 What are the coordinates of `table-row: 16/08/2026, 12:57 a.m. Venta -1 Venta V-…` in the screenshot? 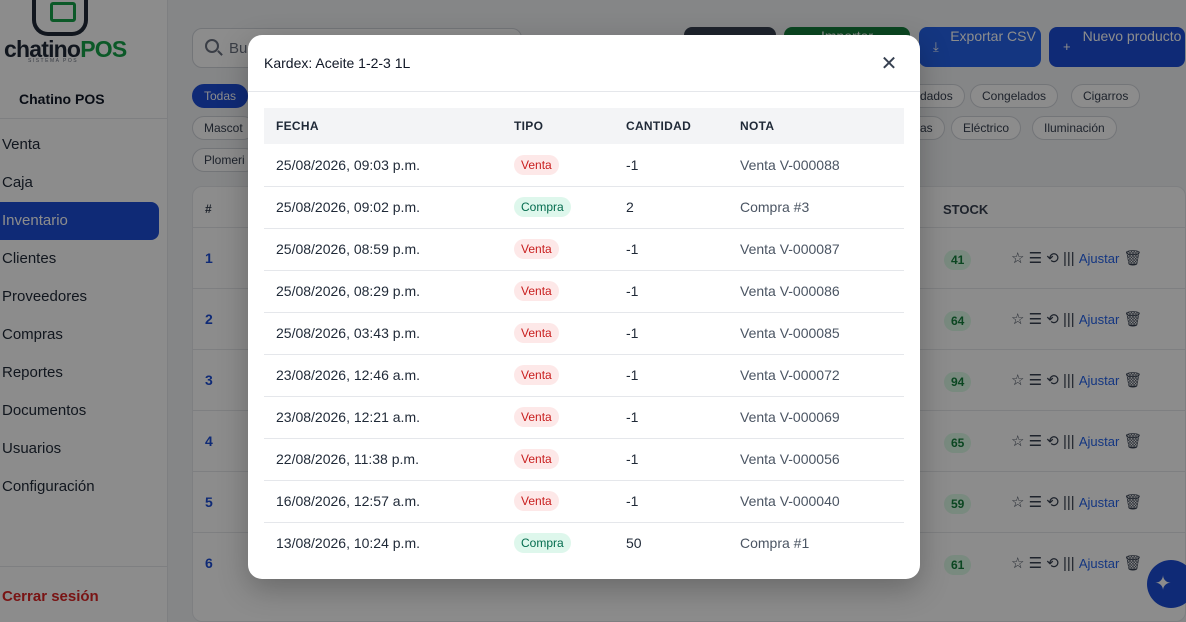 It's located at (584, 501).